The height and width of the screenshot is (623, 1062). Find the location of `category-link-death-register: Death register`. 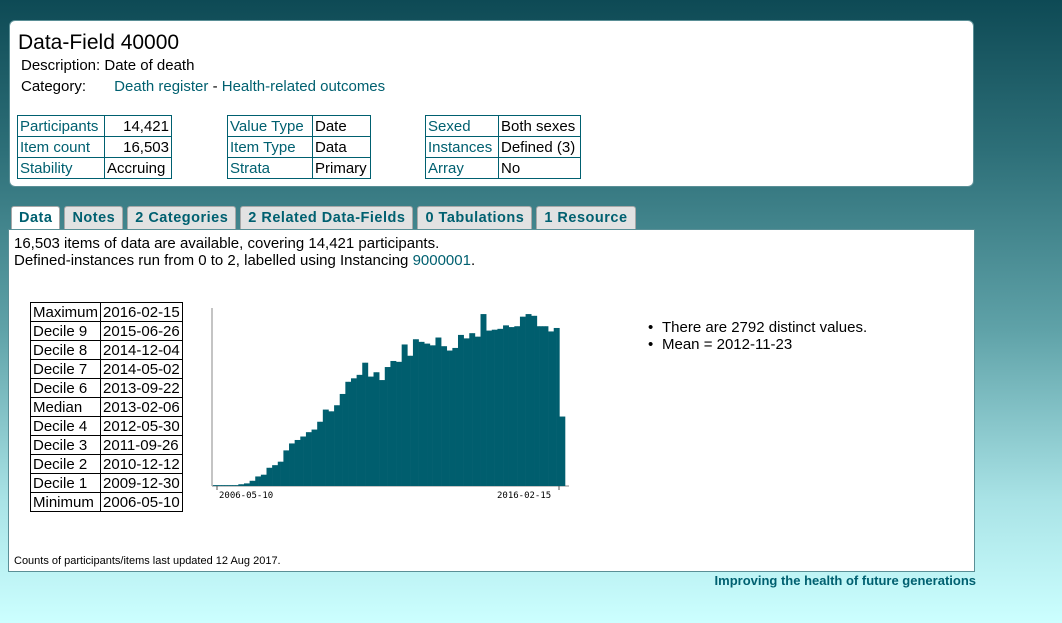

category-link-death-register: Death register is located at coordinates (161, 86).